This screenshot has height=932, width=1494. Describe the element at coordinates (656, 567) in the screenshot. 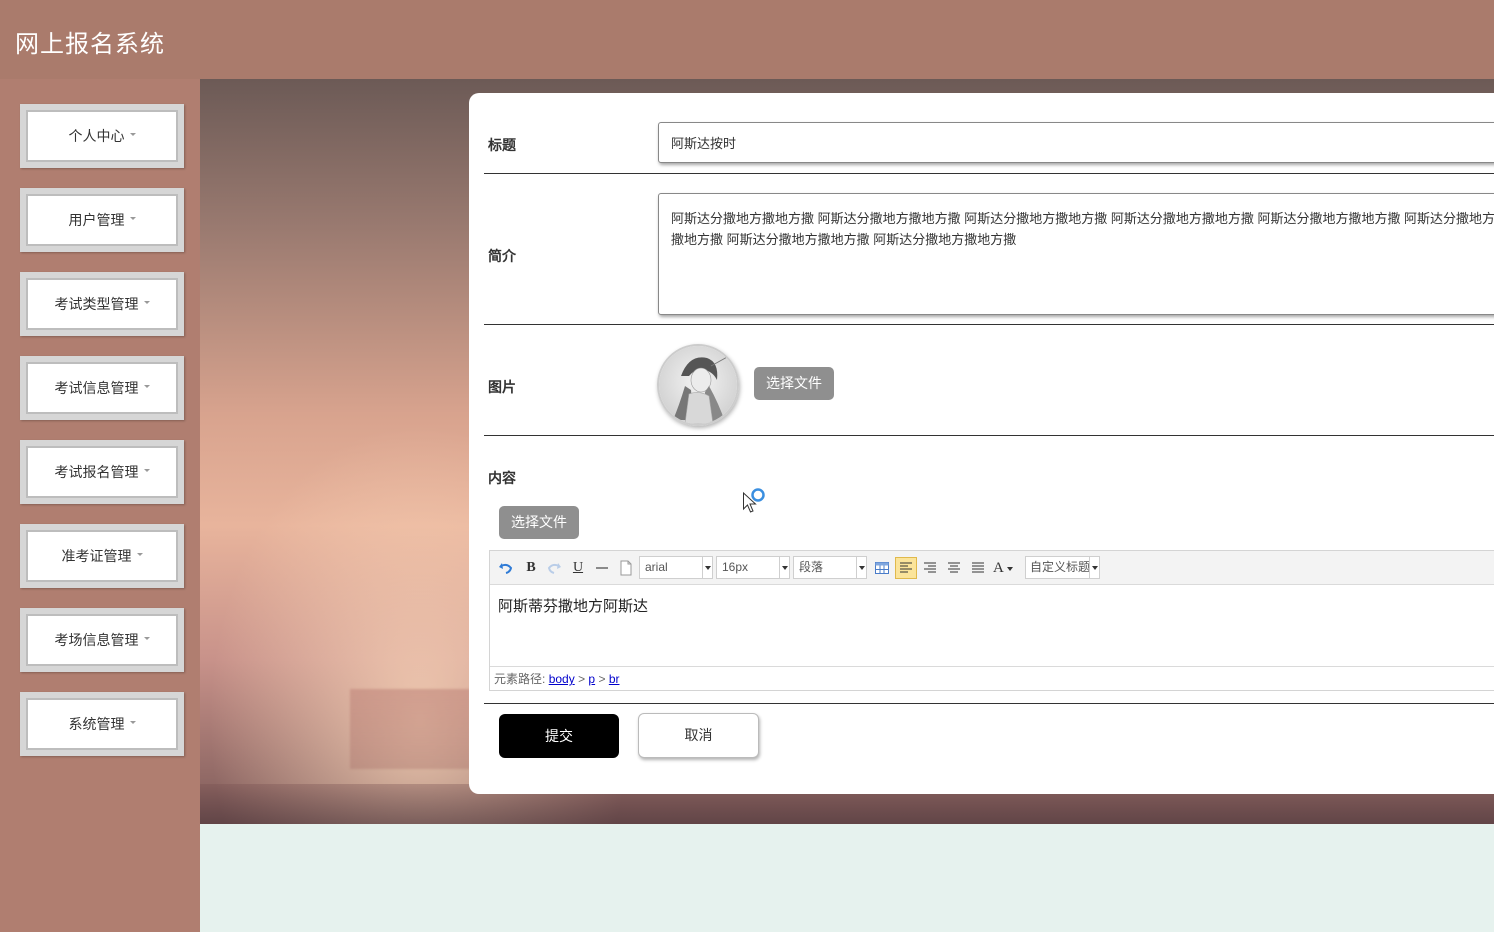

I see `font-family-value: arial` at that location.